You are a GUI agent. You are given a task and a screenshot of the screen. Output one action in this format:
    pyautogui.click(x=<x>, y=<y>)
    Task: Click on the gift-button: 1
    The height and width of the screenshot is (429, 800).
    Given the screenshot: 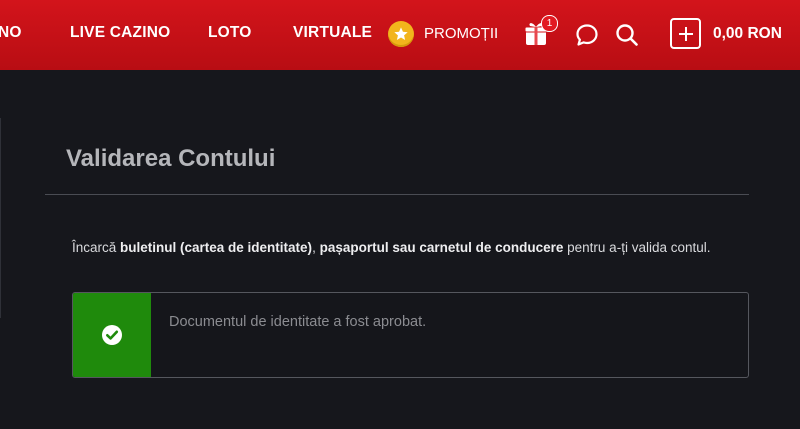 What is the action you would take?
    pyautogui.click(x=540, y=32)
    